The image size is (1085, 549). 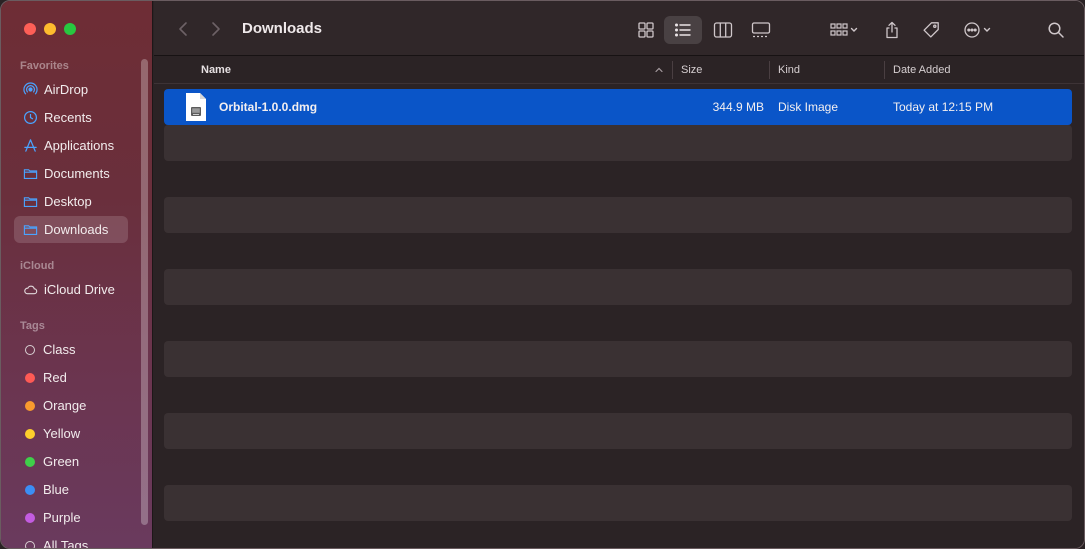 I want to click on tag-icon, so click(x=931, y=30).